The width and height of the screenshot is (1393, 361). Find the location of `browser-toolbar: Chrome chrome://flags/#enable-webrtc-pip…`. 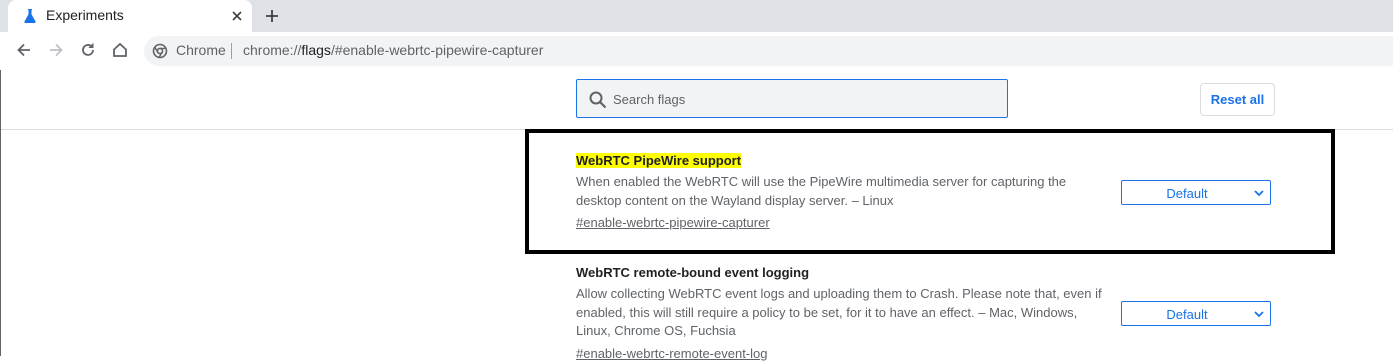

browser-toolbar: Chrome chrome://flags/#enable-webrtc-pip… is located at coordinates (696, 51).